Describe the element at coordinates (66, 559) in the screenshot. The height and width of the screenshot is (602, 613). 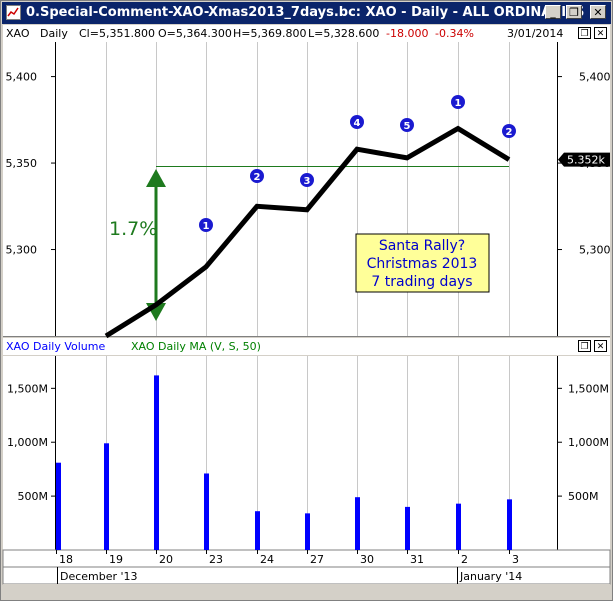
I see `day-label: 18` at that location.